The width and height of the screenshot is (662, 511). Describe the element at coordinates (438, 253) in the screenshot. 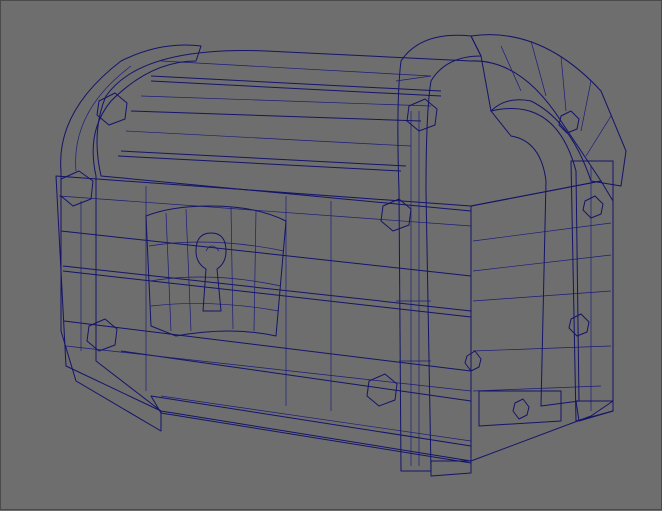

I see `right-metal-band` at that location.